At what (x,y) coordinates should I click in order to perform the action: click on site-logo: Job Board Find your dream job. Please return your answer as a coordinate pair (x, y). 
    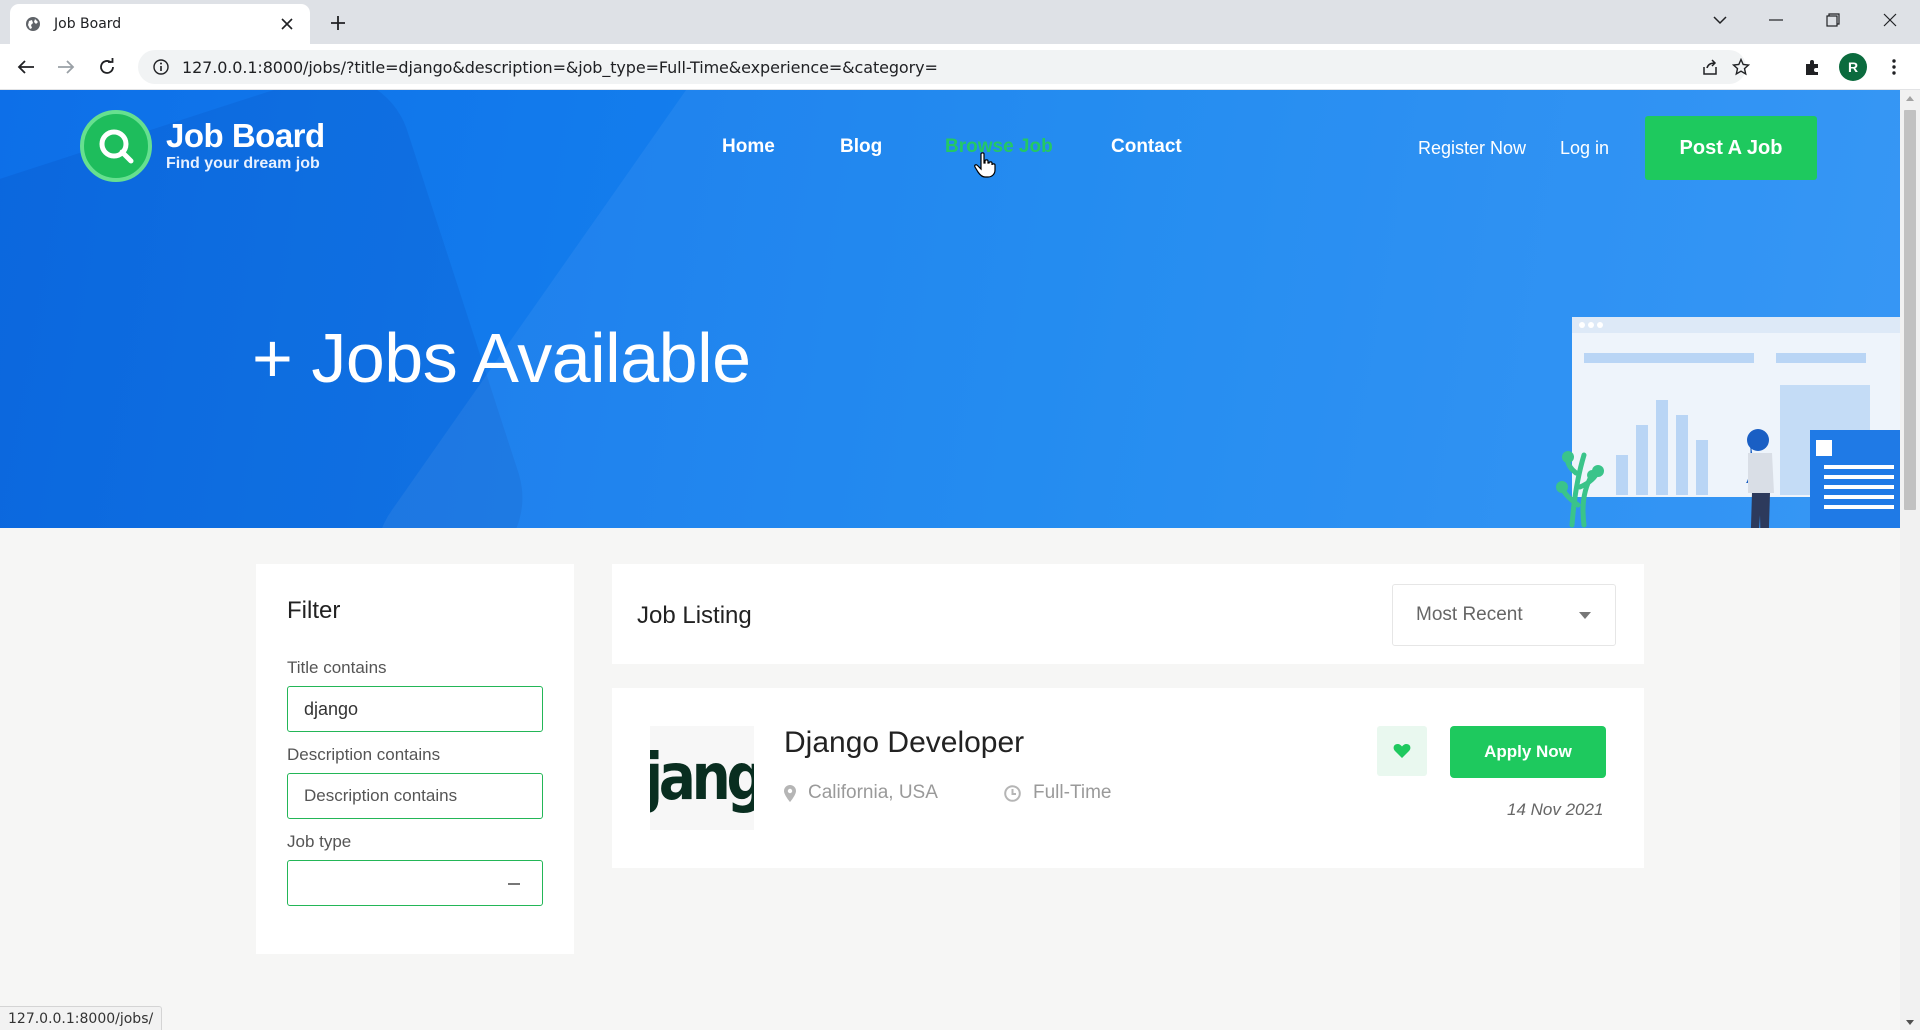
    Looking at the image, I should click on (202, 146).